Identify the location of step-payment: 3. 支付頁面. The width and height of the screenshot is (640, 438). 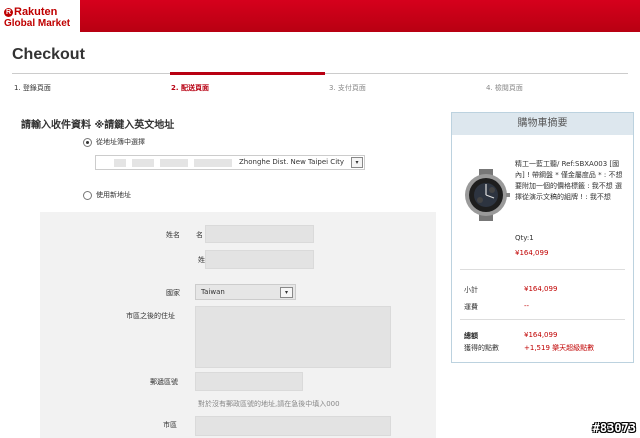
(347, 88).